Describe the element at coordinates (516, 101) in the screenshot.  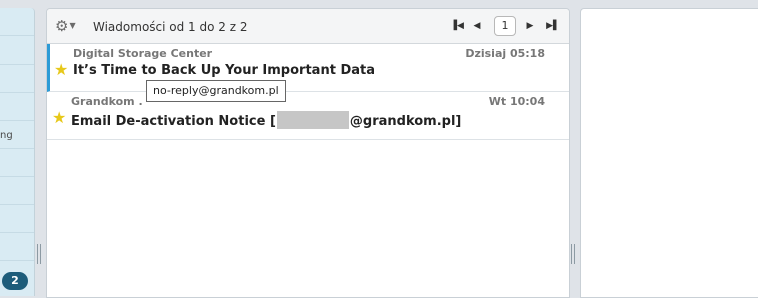
I see `message-date: Wt 10:04` at that location.